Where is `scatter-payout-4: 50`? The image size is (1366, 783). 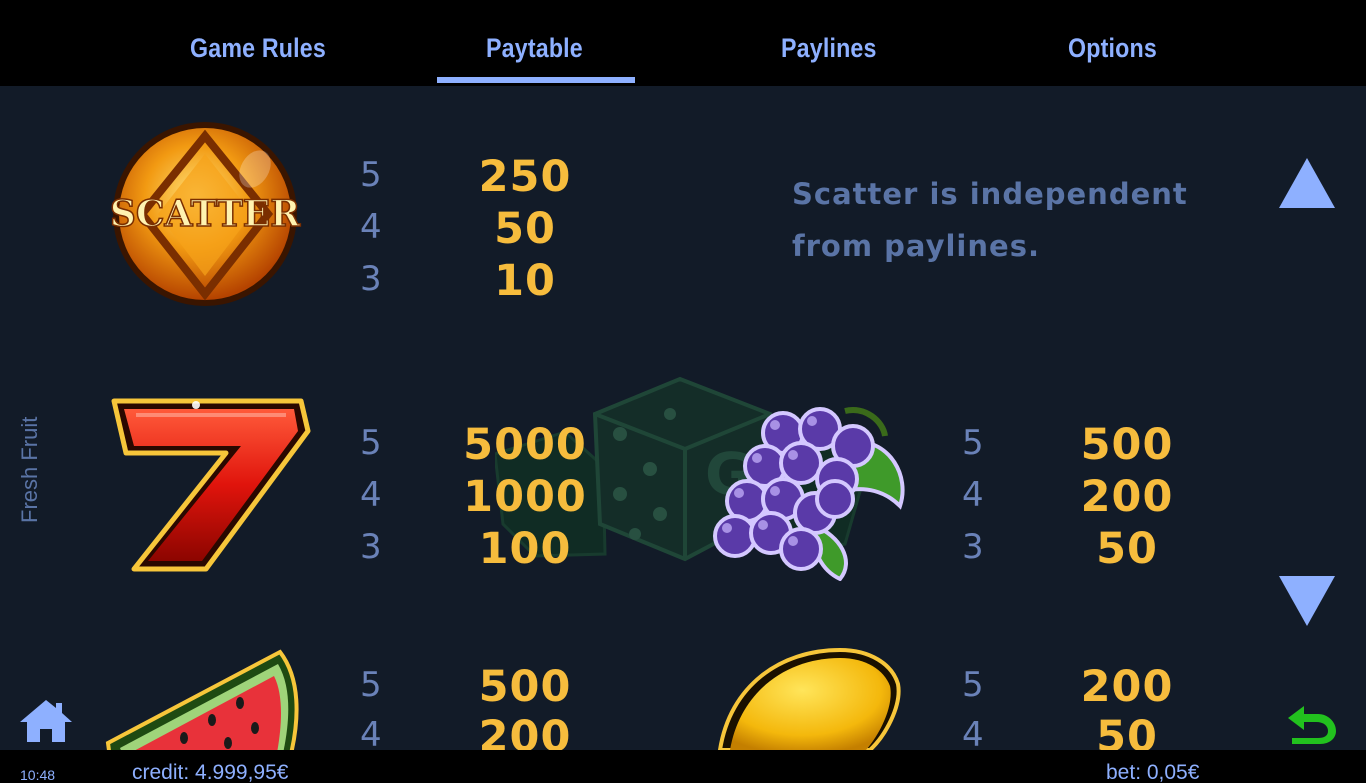 scatter-payout-4: 50 is located at coordinates (525, 229).